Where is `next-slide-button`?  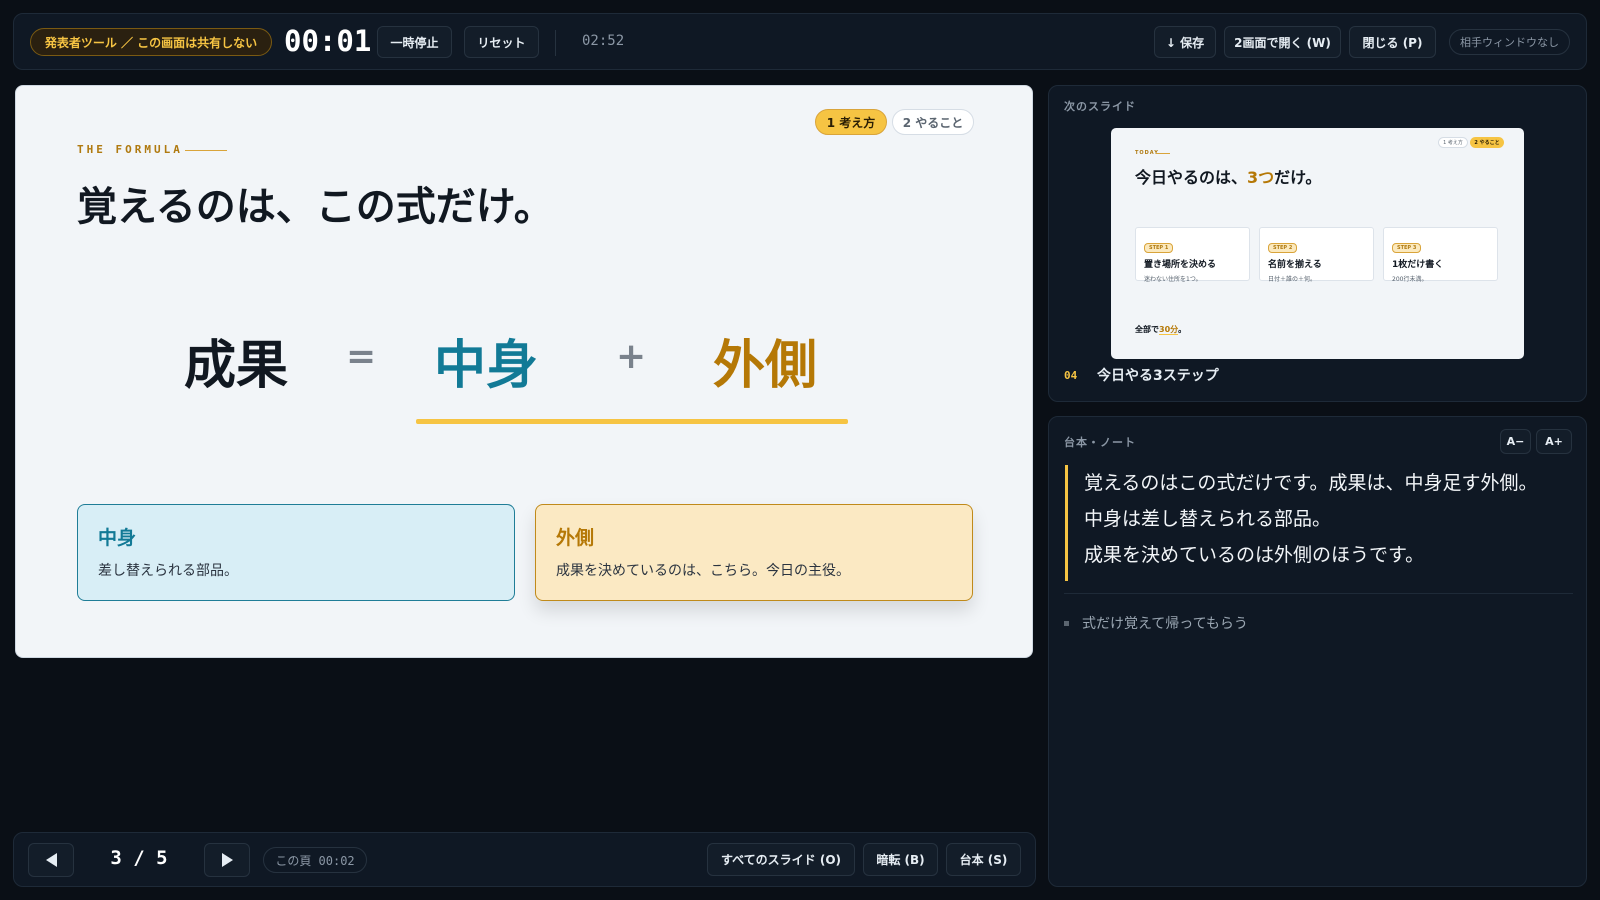 next-slide-button is located at coordinates (227, 860).